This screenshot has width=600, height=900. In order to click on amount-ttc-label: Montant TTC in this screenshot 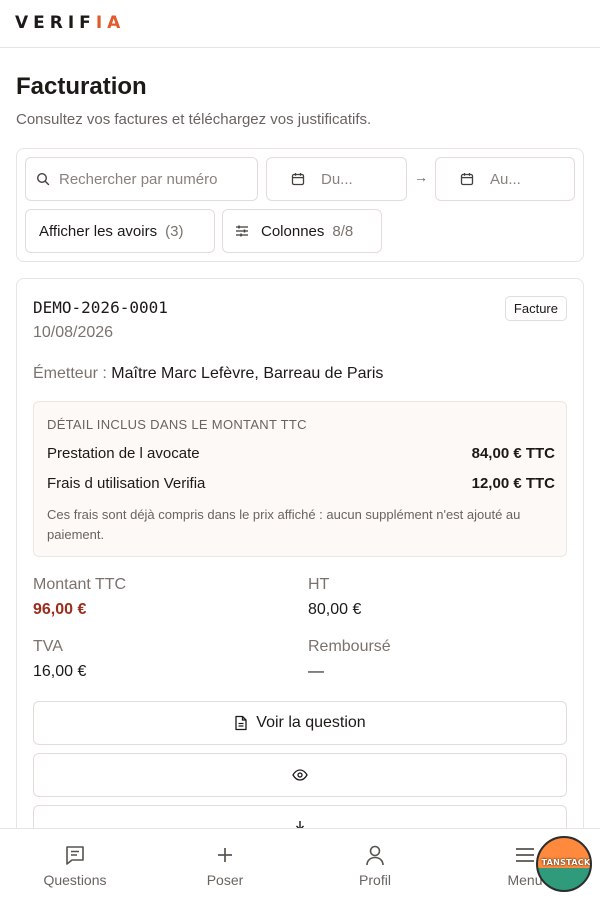, I will do `click(80, 584)`.